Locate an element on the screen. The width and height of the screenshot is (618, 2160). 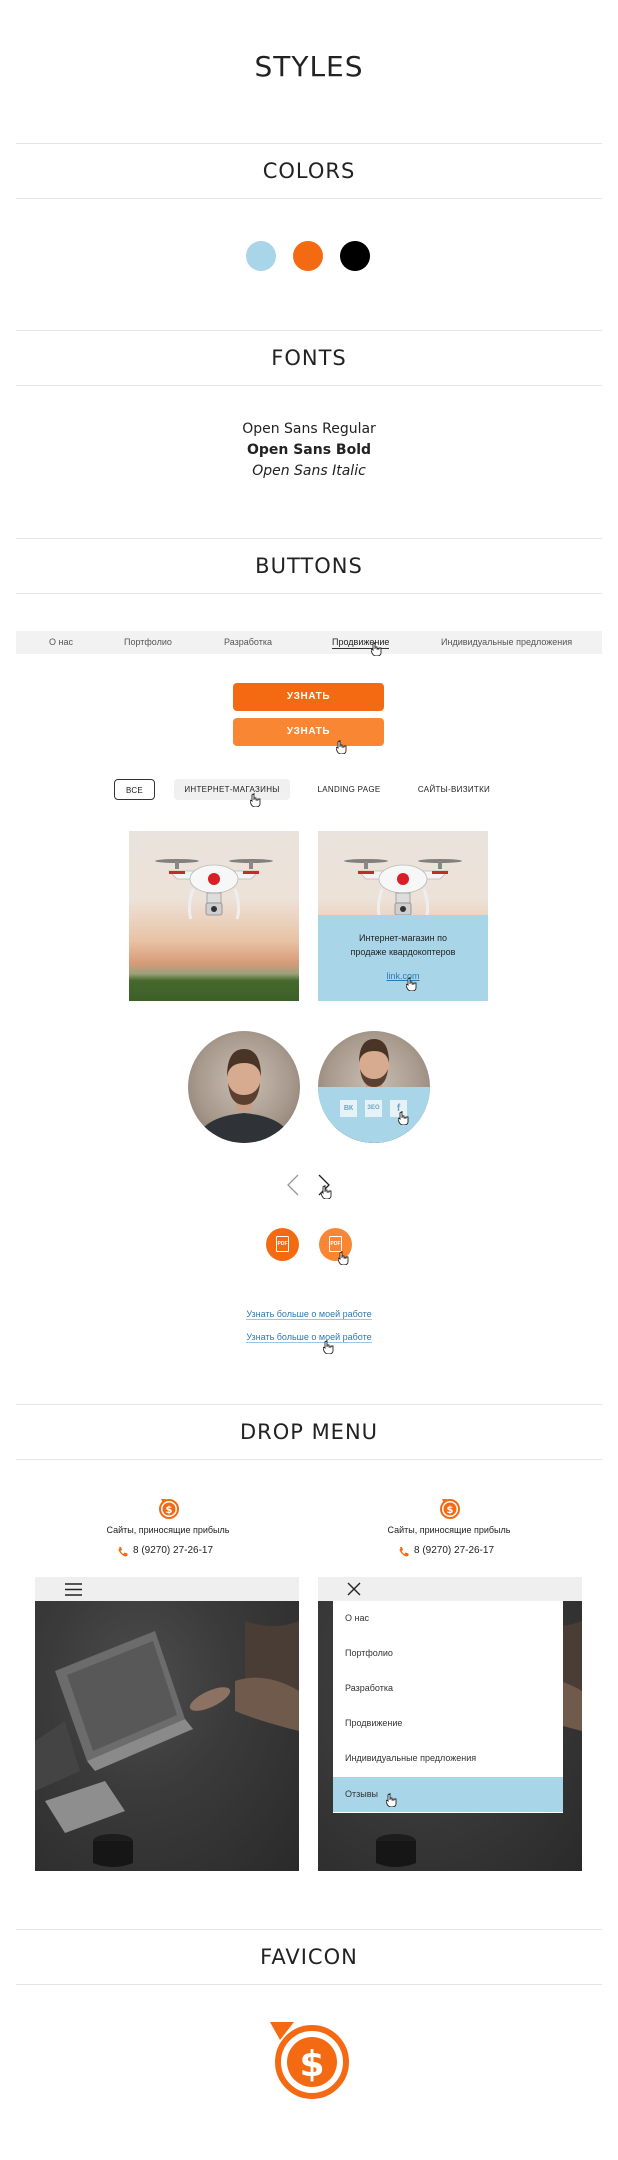
section-header-colors: COLORS is located at coordinates (309, 171).